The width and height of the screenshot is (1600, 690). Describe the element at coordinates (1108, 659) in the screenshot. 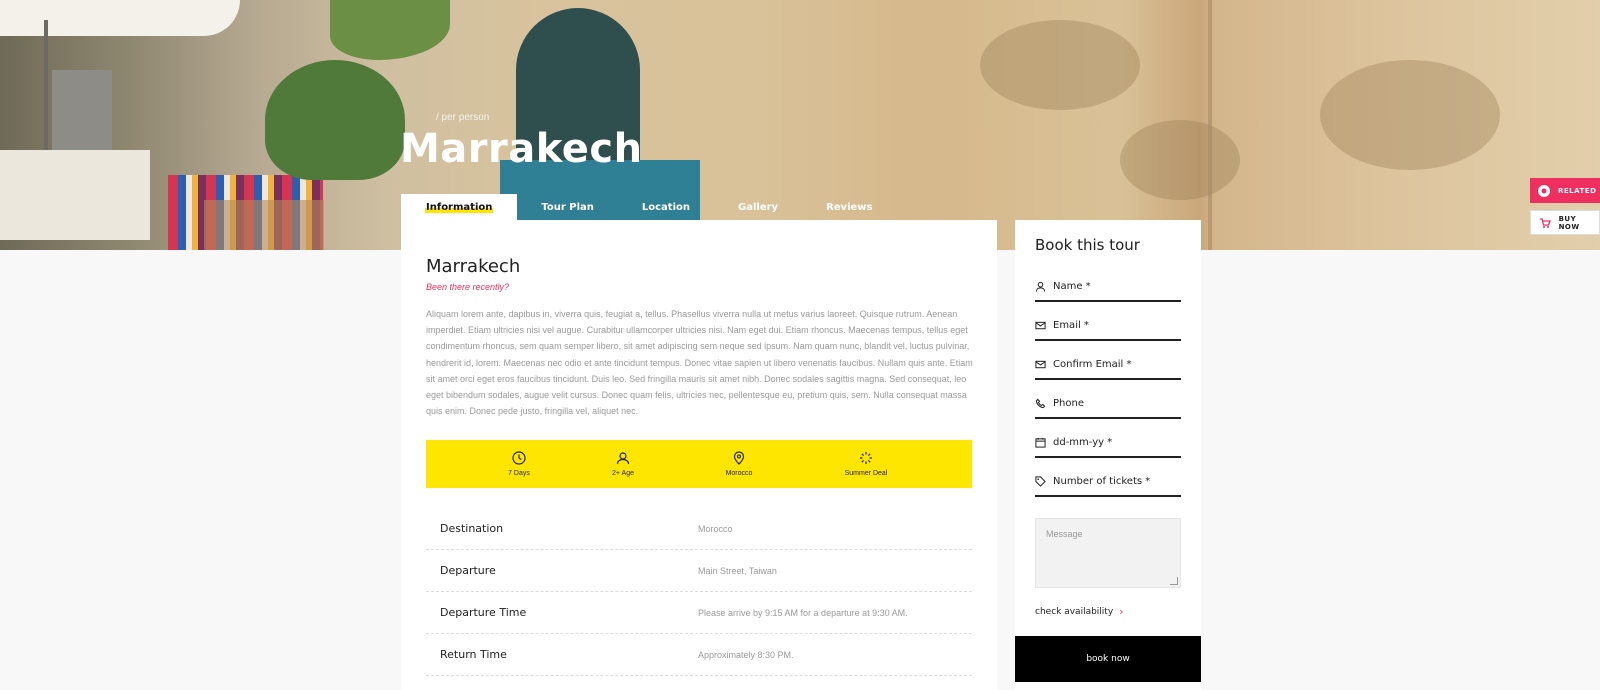

I see `book-now-button: book now` at that location.